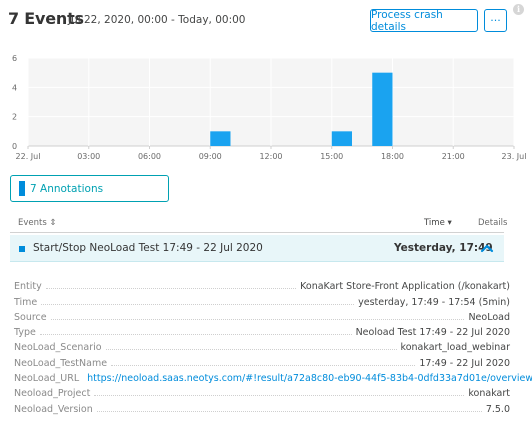 The width and height of the screenshot is (532, 421). I want to click on more-options-button: ···, so click(495, 20).